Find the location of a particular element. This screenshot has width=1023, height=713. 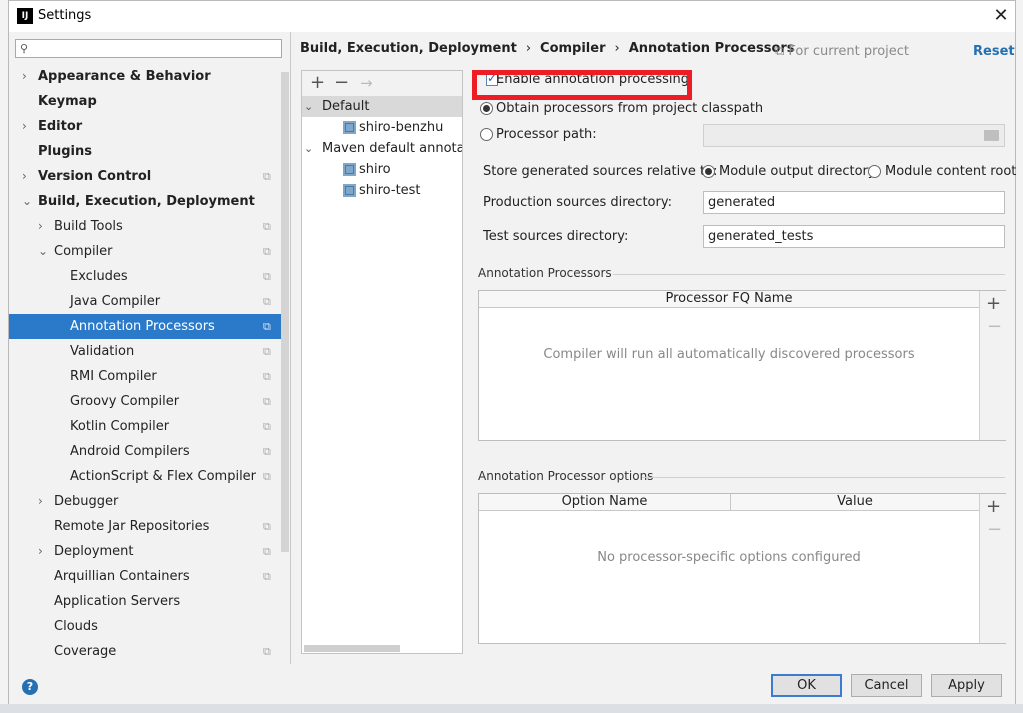

module-content-radio is located at coordinates (874, 171).